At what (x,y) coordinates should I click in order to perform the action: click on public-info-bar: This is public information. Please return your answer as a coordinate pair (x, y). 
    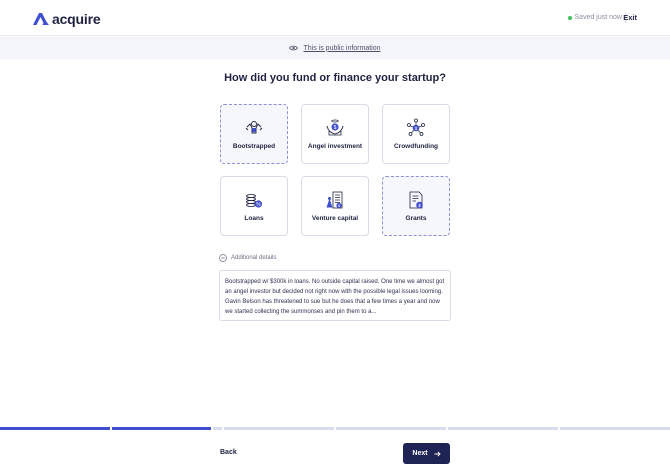
    Looking at the image, I should click on (335, 48).